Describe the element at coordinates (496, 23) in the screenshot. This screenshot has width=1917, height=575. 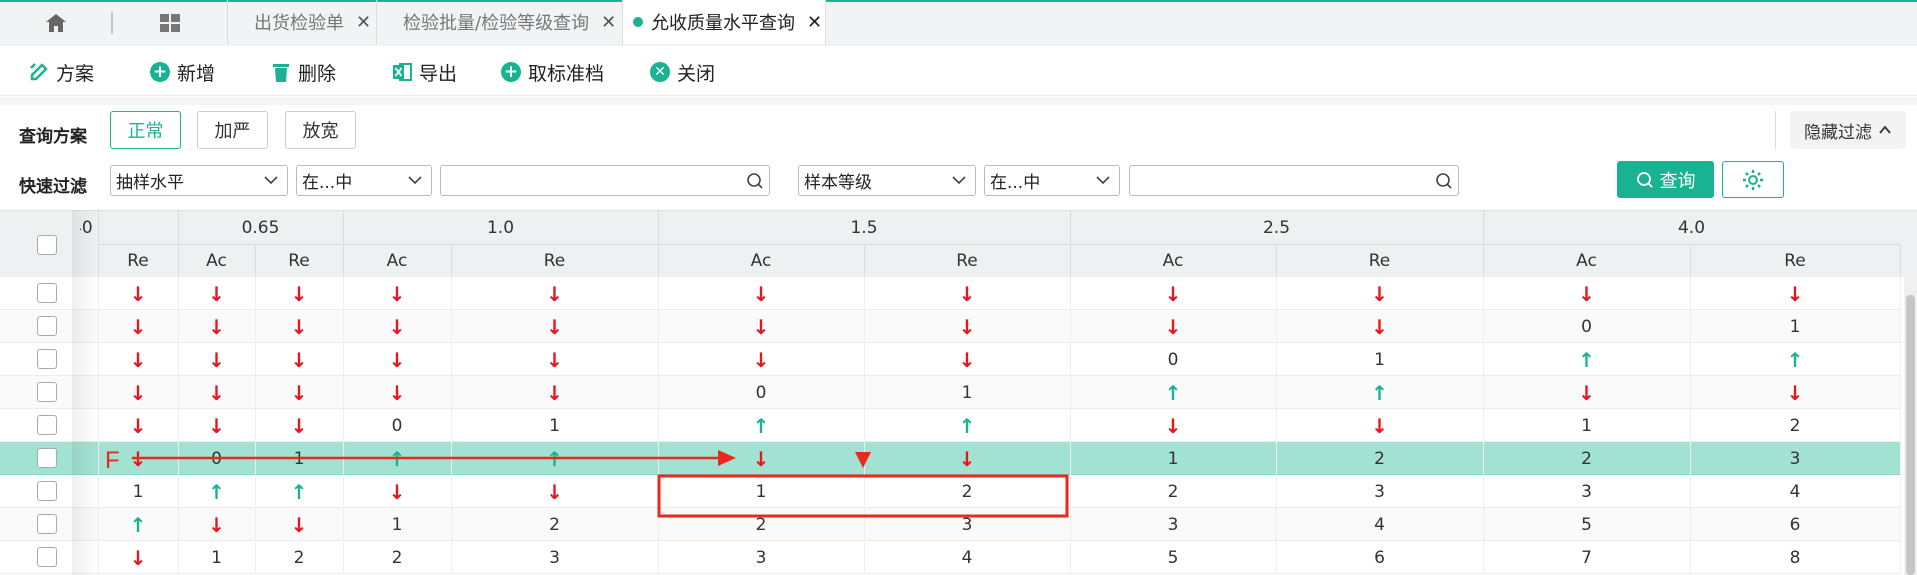
I see `tab-label: 检验批量/检验等级查询` at that location.